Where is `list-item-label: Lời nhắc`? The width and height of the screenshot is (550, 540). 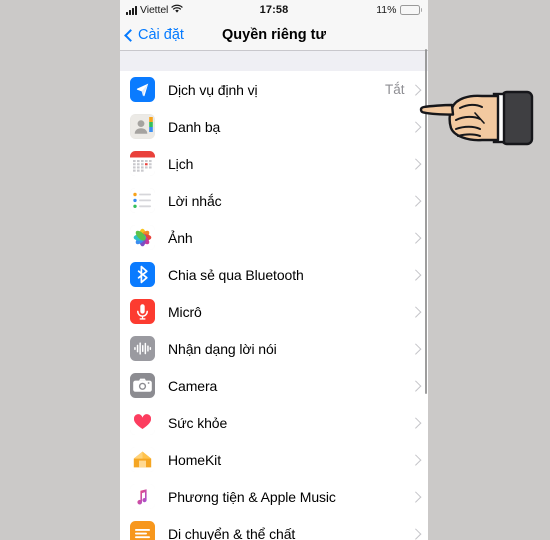
list-item-label: Lời nhắc is located at coordinates (195, 200).